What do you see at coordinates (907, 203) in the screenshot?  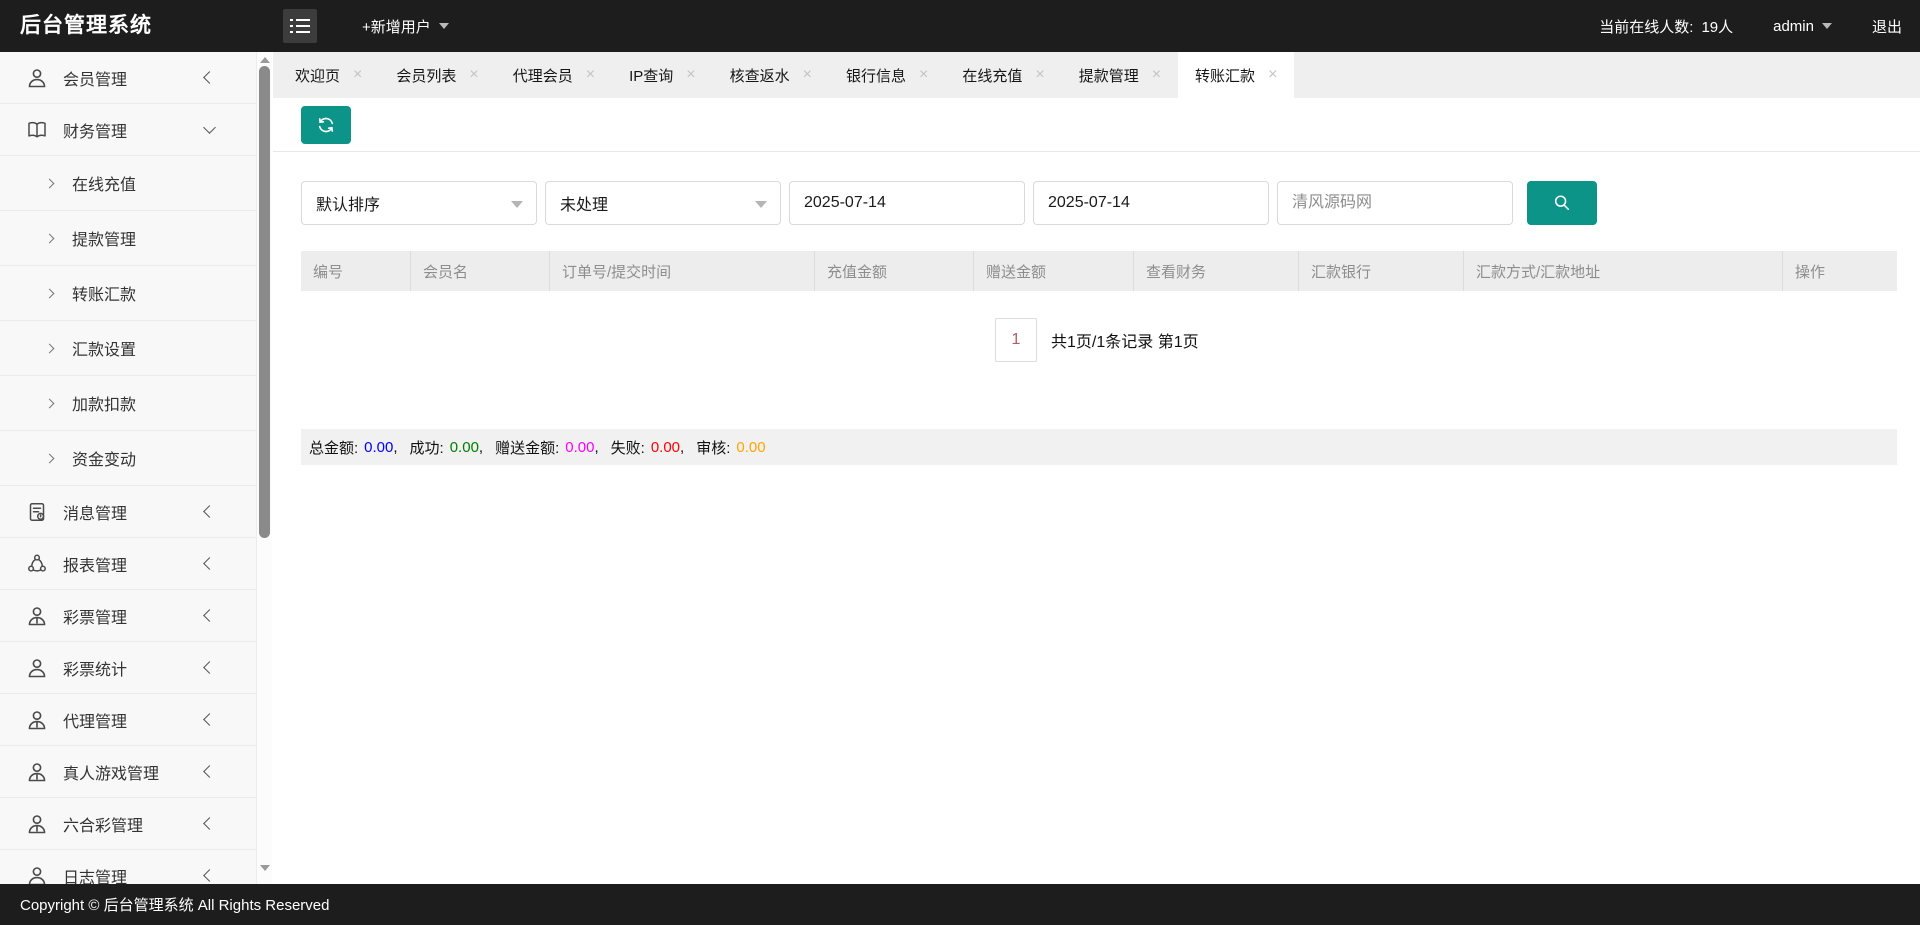 I see `date-from-input` at bounding box center [907, 203].